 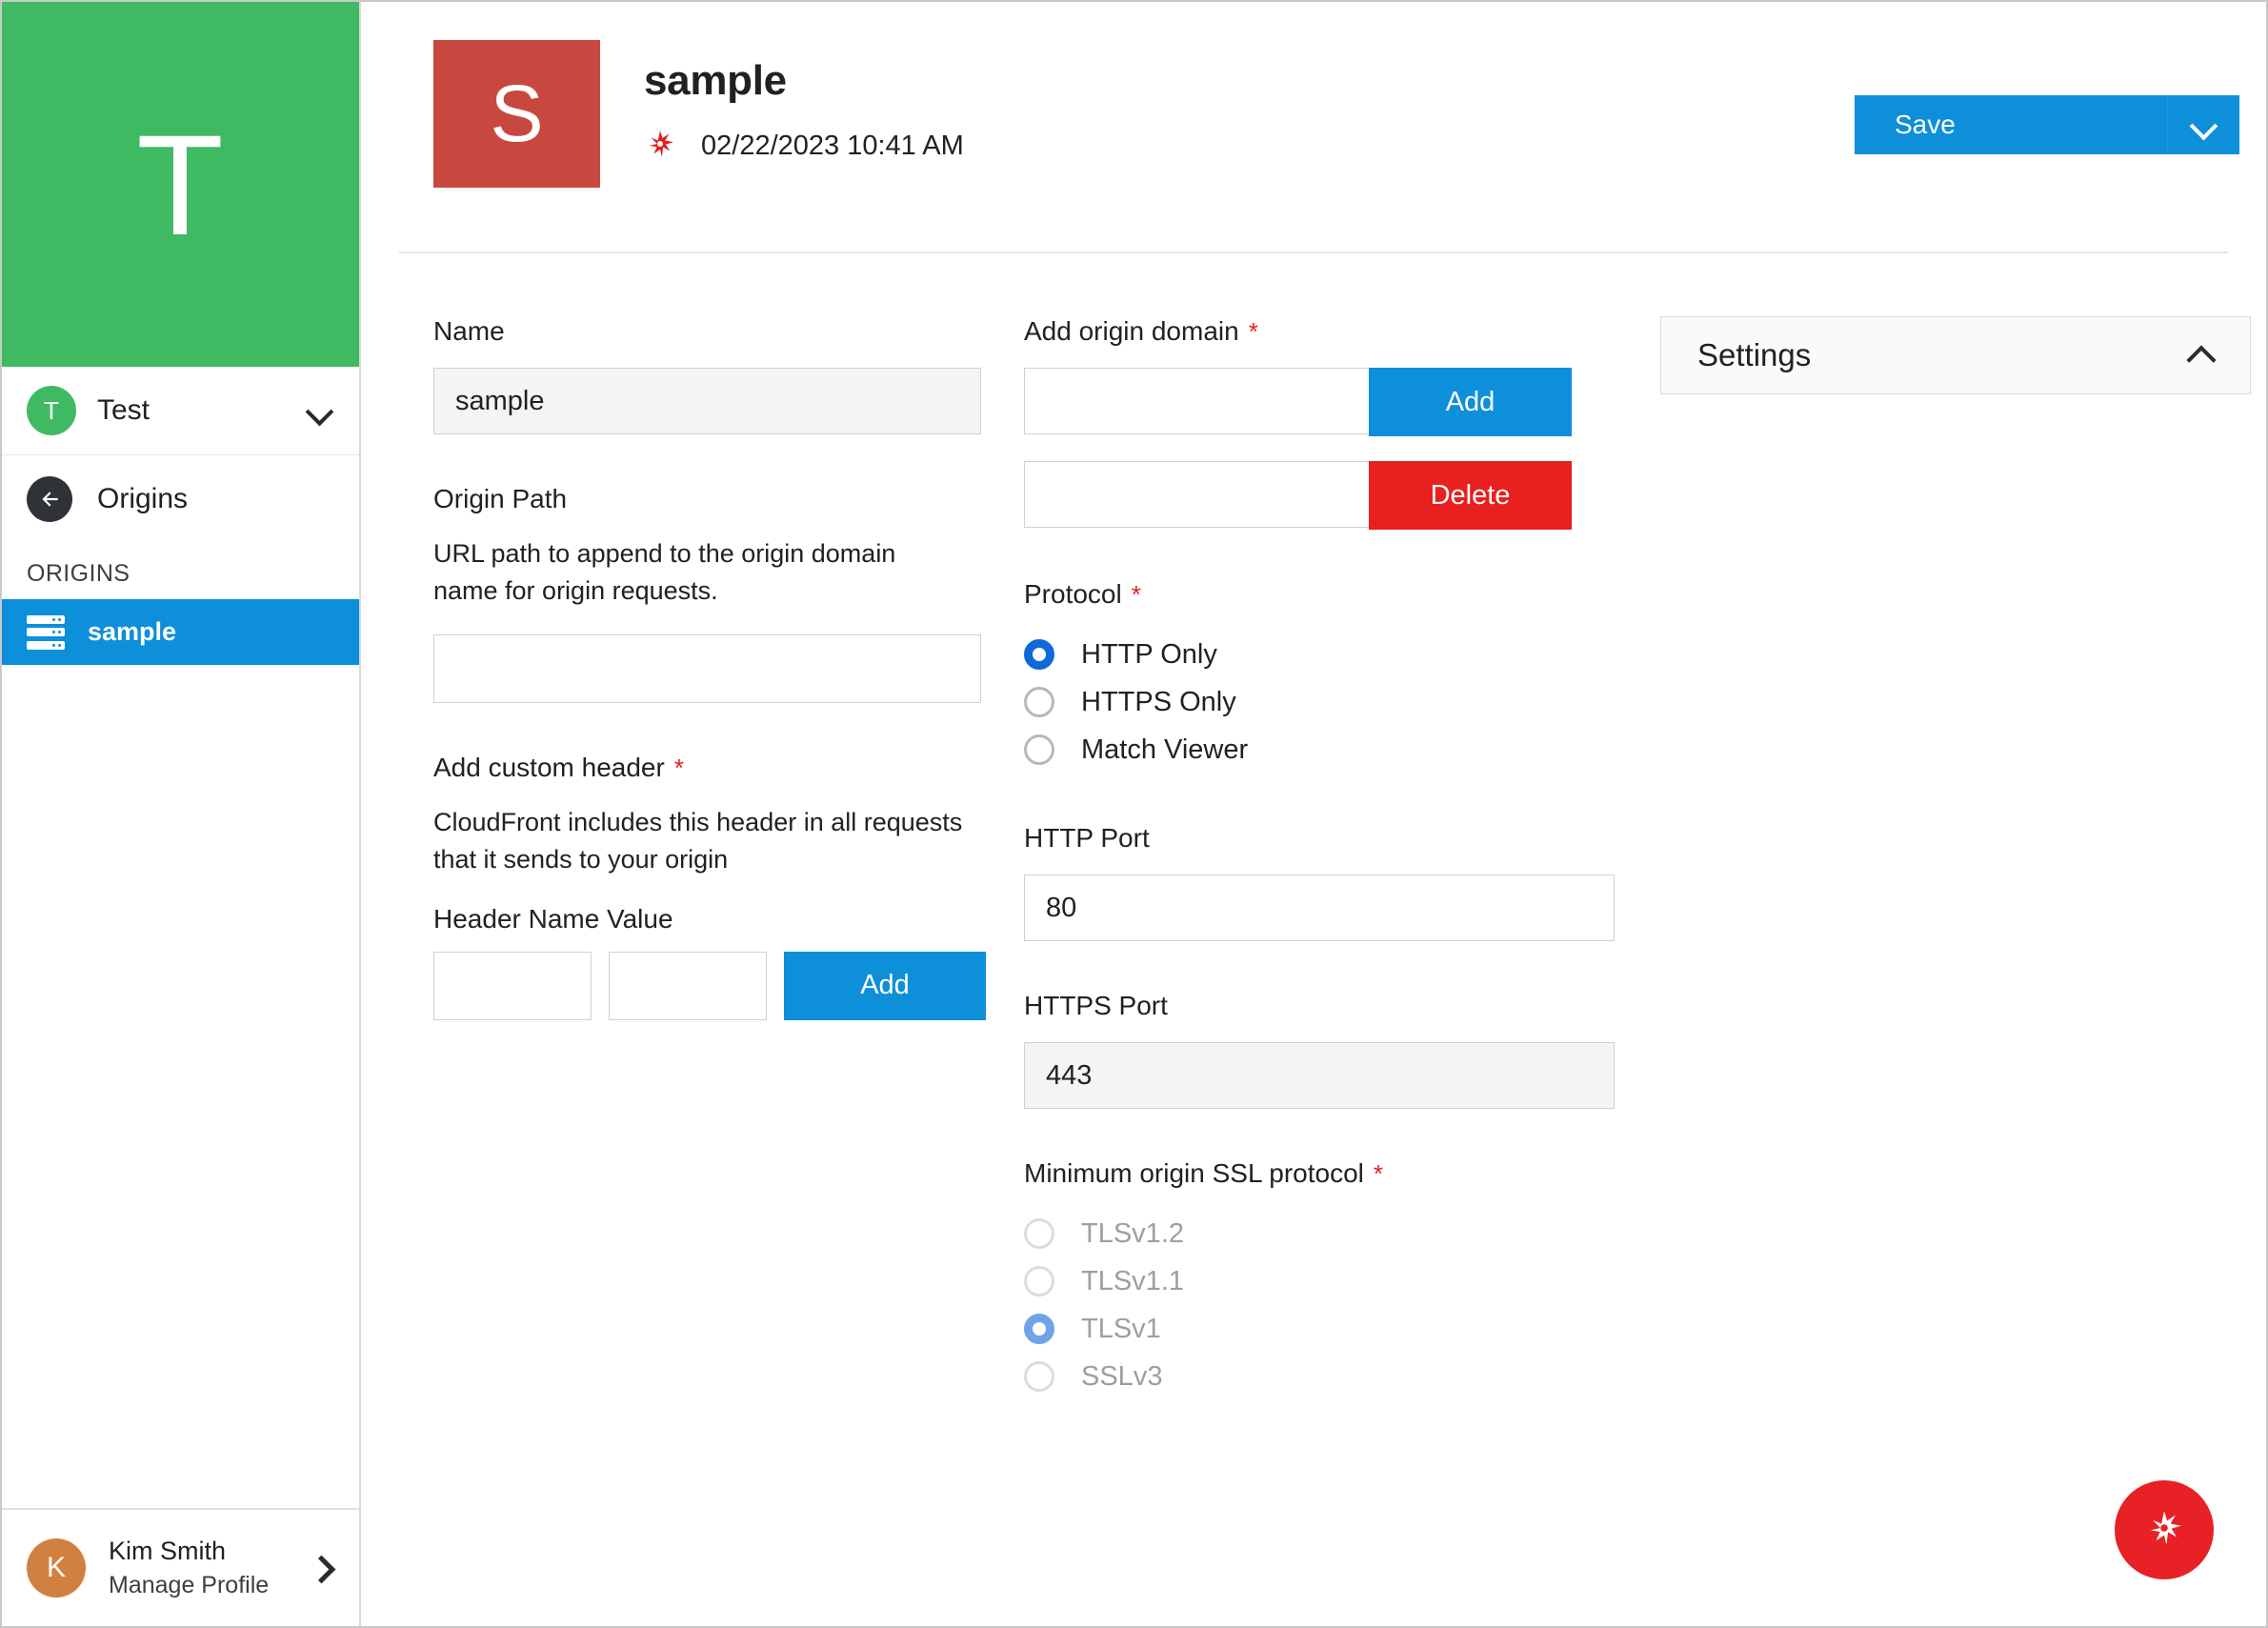 I want to click on protocol-option-label: Match Viewer, so click(x=1165, y=749).